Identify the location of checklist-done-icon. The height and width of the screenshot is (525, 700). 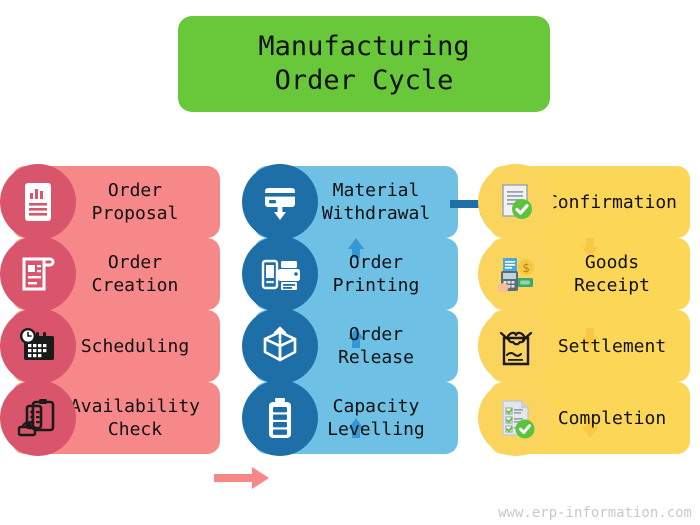
(516, 418).